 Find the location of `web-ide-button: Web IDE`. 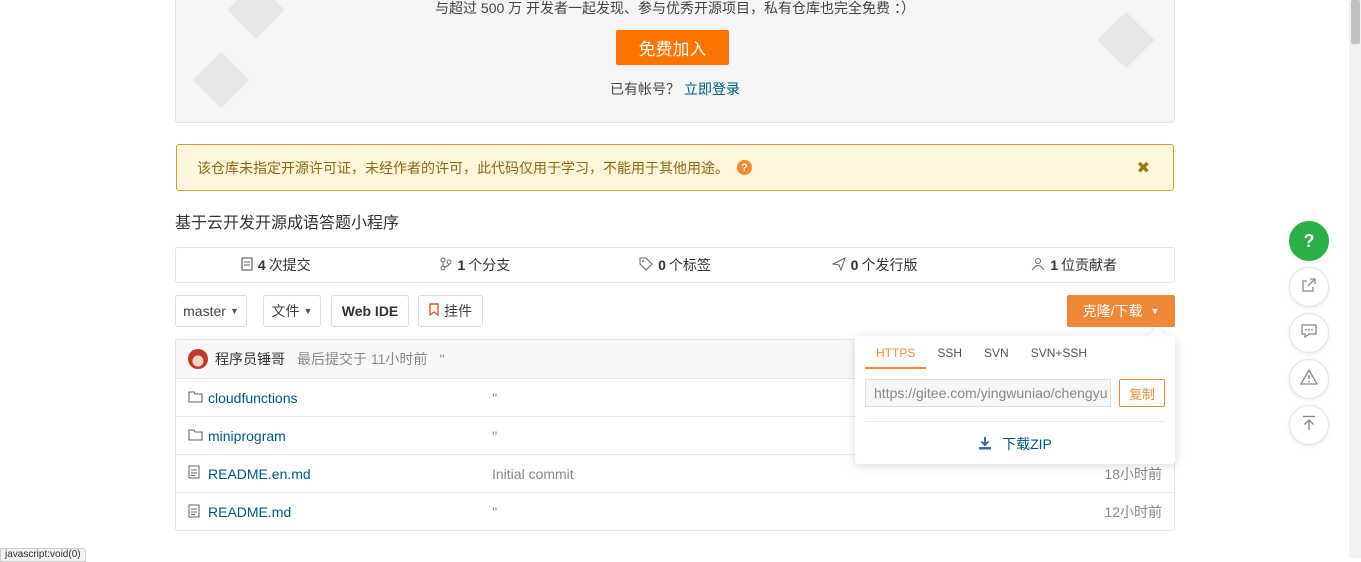

web-ide-button: Web IDE is located at coordinates (370, 311).